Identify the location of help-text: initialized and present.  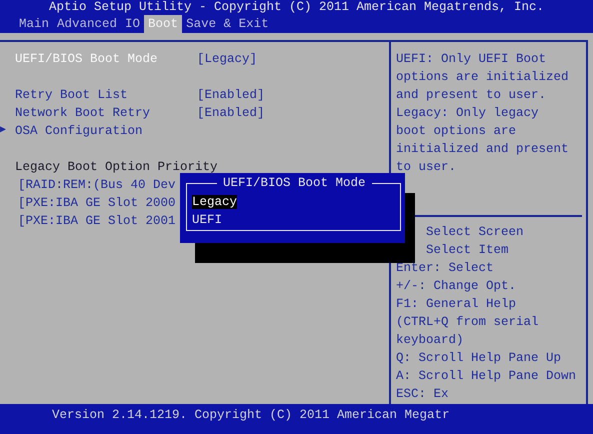
(483, 149).